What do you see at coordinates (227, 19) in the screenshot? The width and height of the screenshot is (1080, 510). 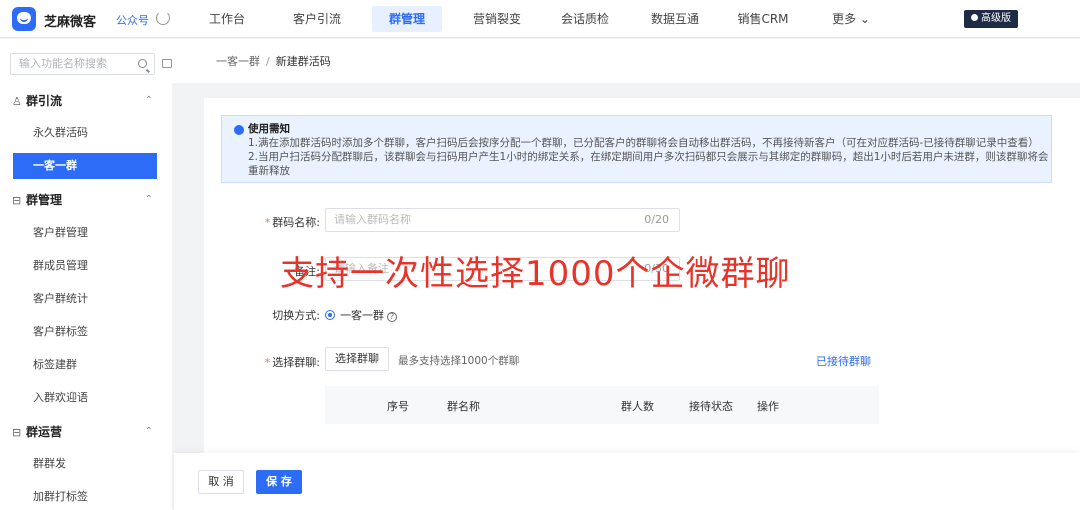 I see `nav-workbench: 工作台` at bounding box center [227, 19].